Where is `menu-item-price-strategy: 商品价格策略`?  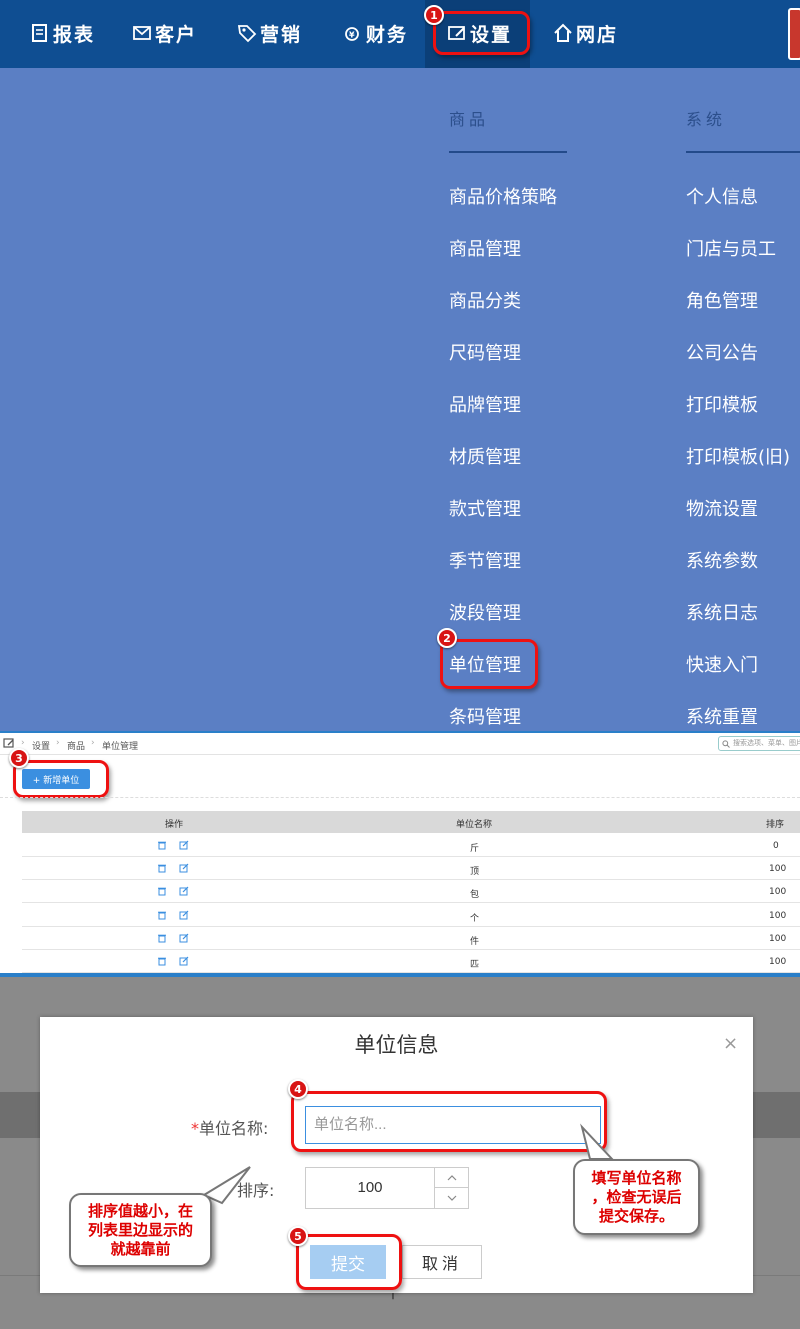 menu-item-price-strategy: 商品价格策略 is located at coordinates (503, 196).